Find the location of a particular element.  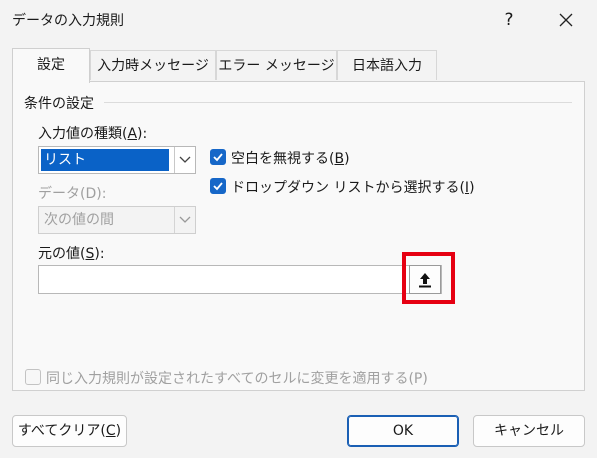

allow-select: リスト is located at coordinates (117, 160).